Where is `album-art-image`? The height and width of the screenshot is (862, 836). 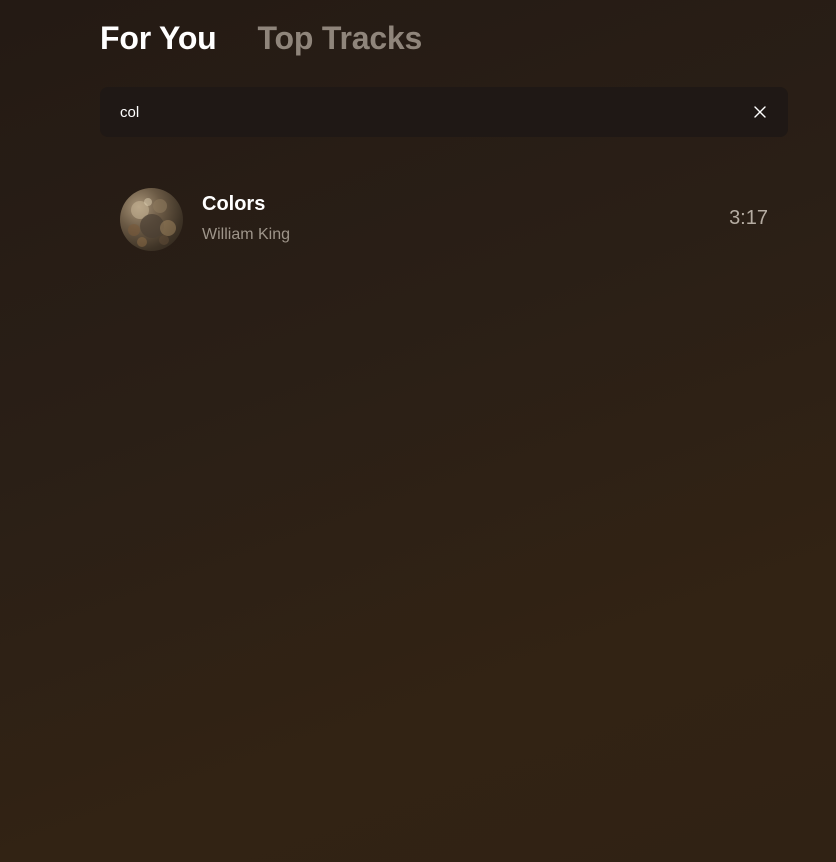 album-art-image is located at coordinates (152, 222).